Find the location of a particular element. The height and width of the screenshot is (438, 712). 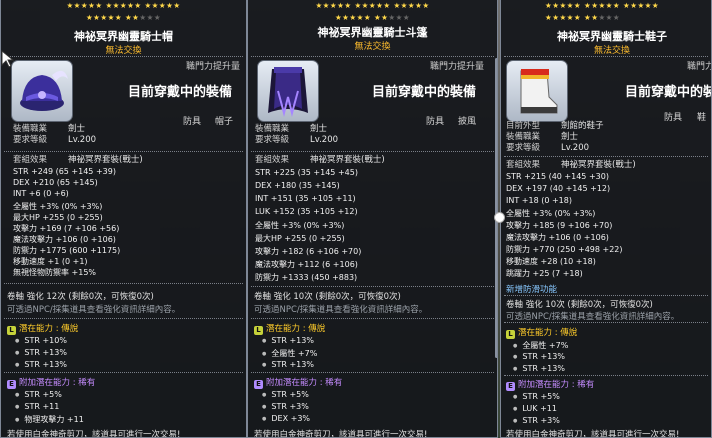

stat-line: 攻擊力 +169 (7 +106 +56) is located at coordinates (66, 228).